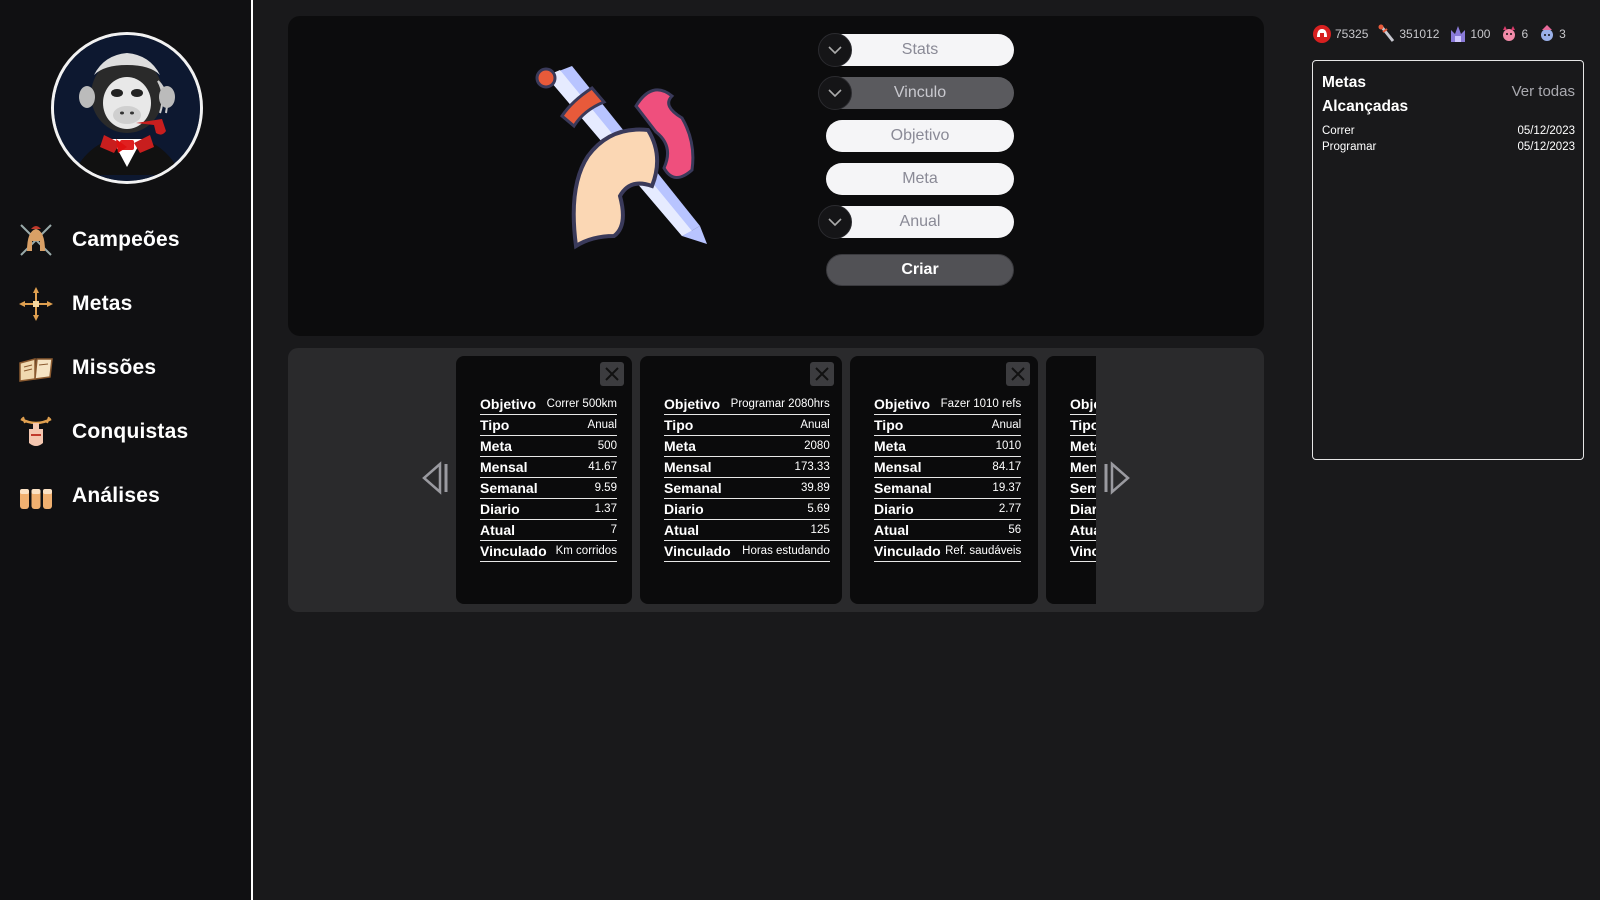  I want to click on avatar, so click(127, 108).